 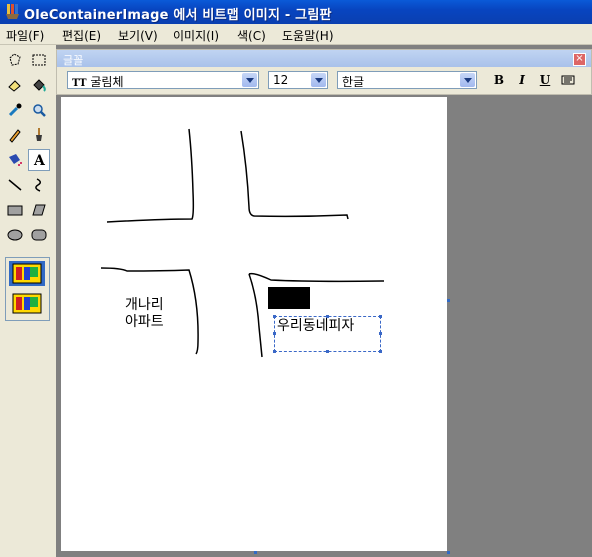 I want to click on free-select-icon, so click(x=15, y=60).